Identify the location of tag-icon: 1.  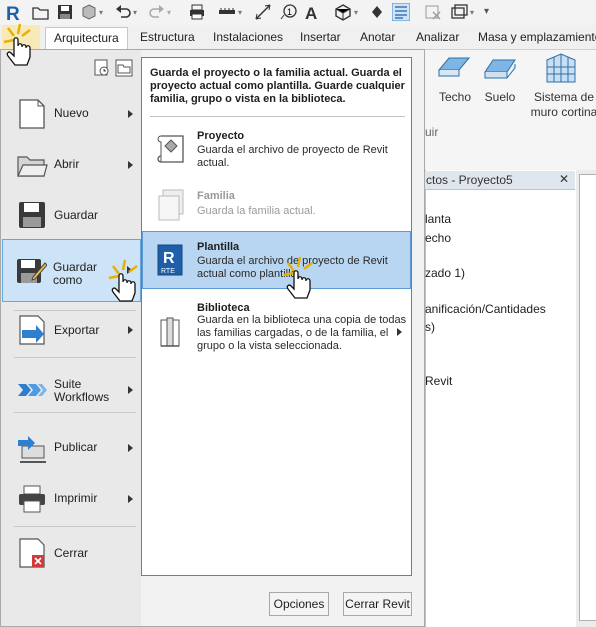
(289, 12).